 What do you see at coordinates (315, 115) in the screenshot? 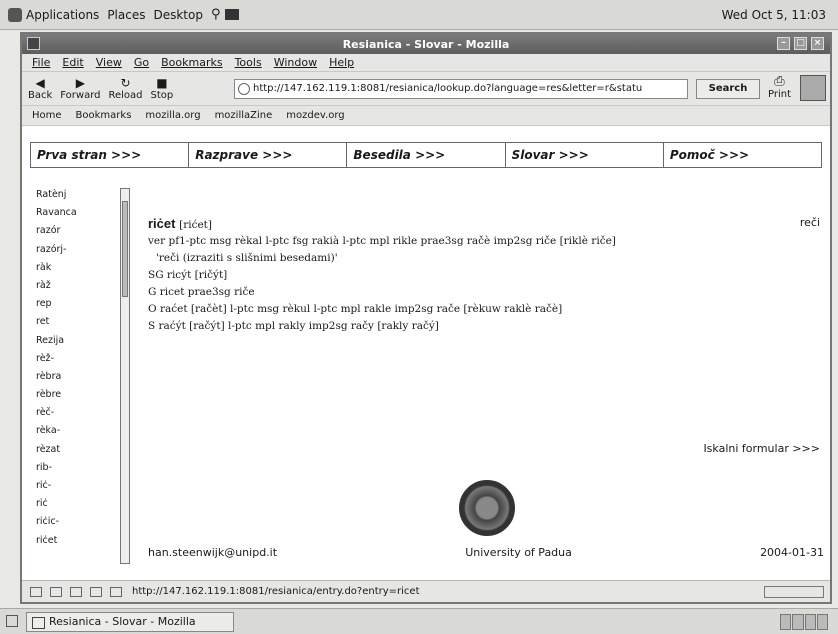
I see `bookmark-mozdev-org: mozdev.org` at bounding box center [315, 115].